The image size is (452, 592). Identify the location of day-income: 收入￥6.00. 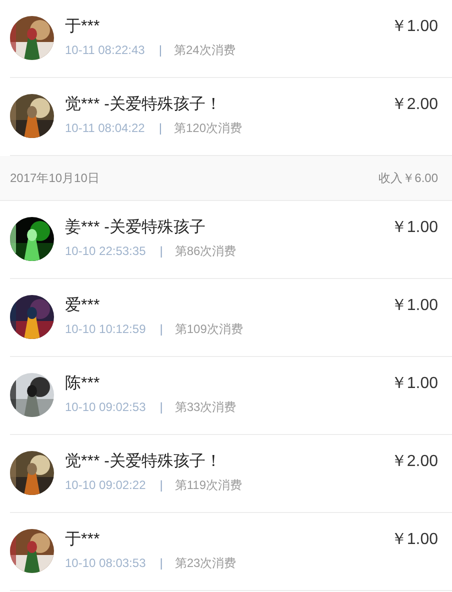
(408, 178).